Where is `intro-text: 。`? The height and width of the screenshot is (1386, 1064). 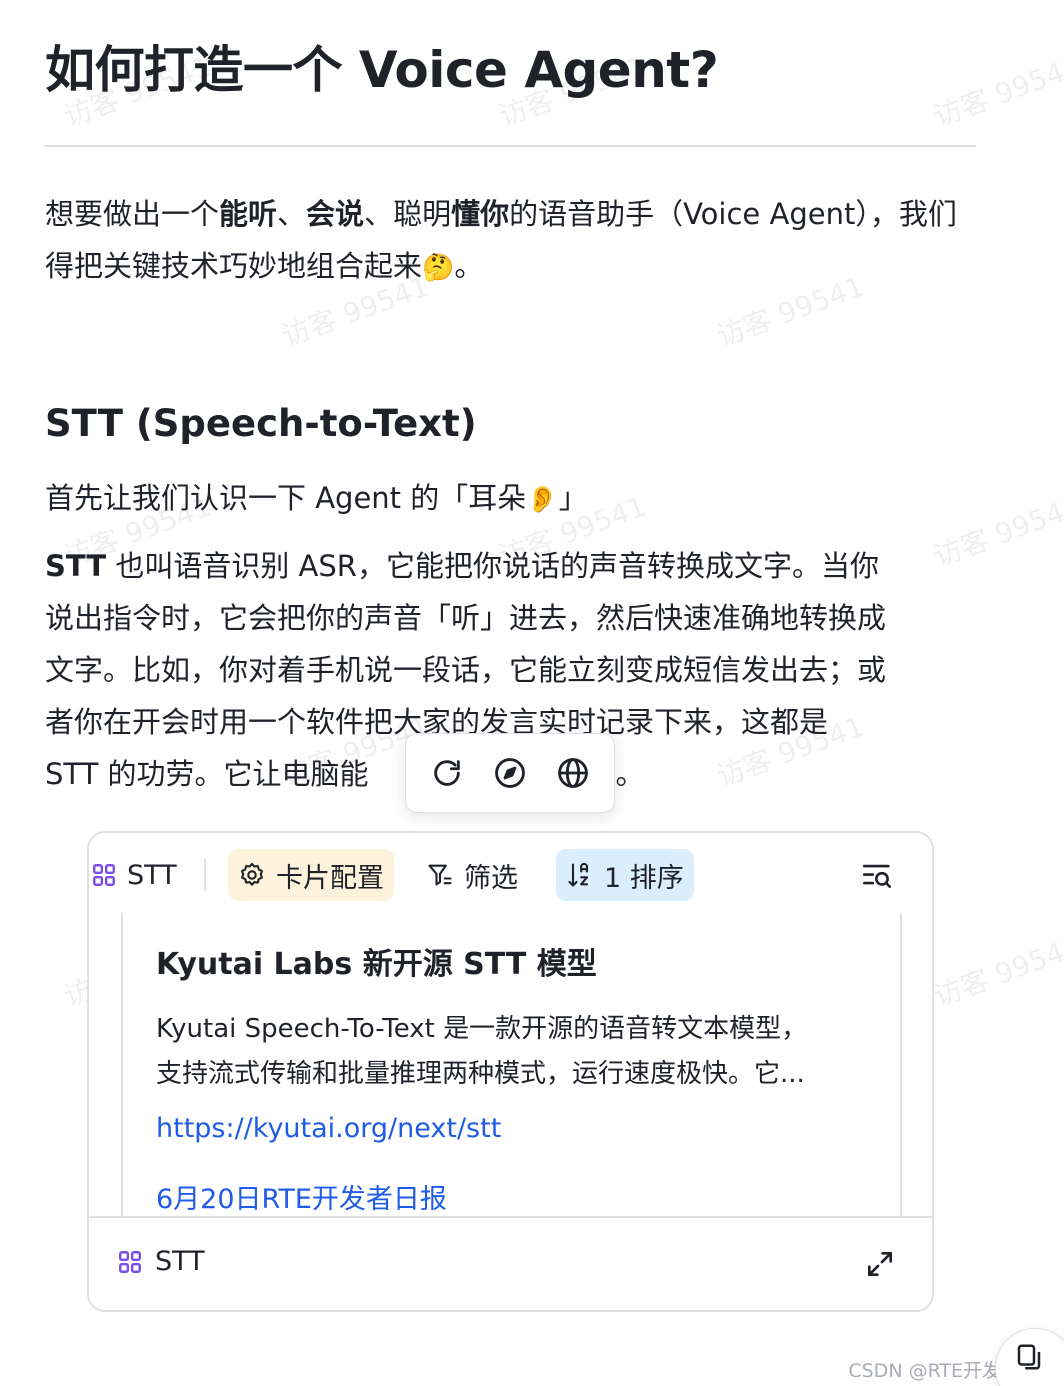
intro-text: 。 is located at coordinates (469, 266).